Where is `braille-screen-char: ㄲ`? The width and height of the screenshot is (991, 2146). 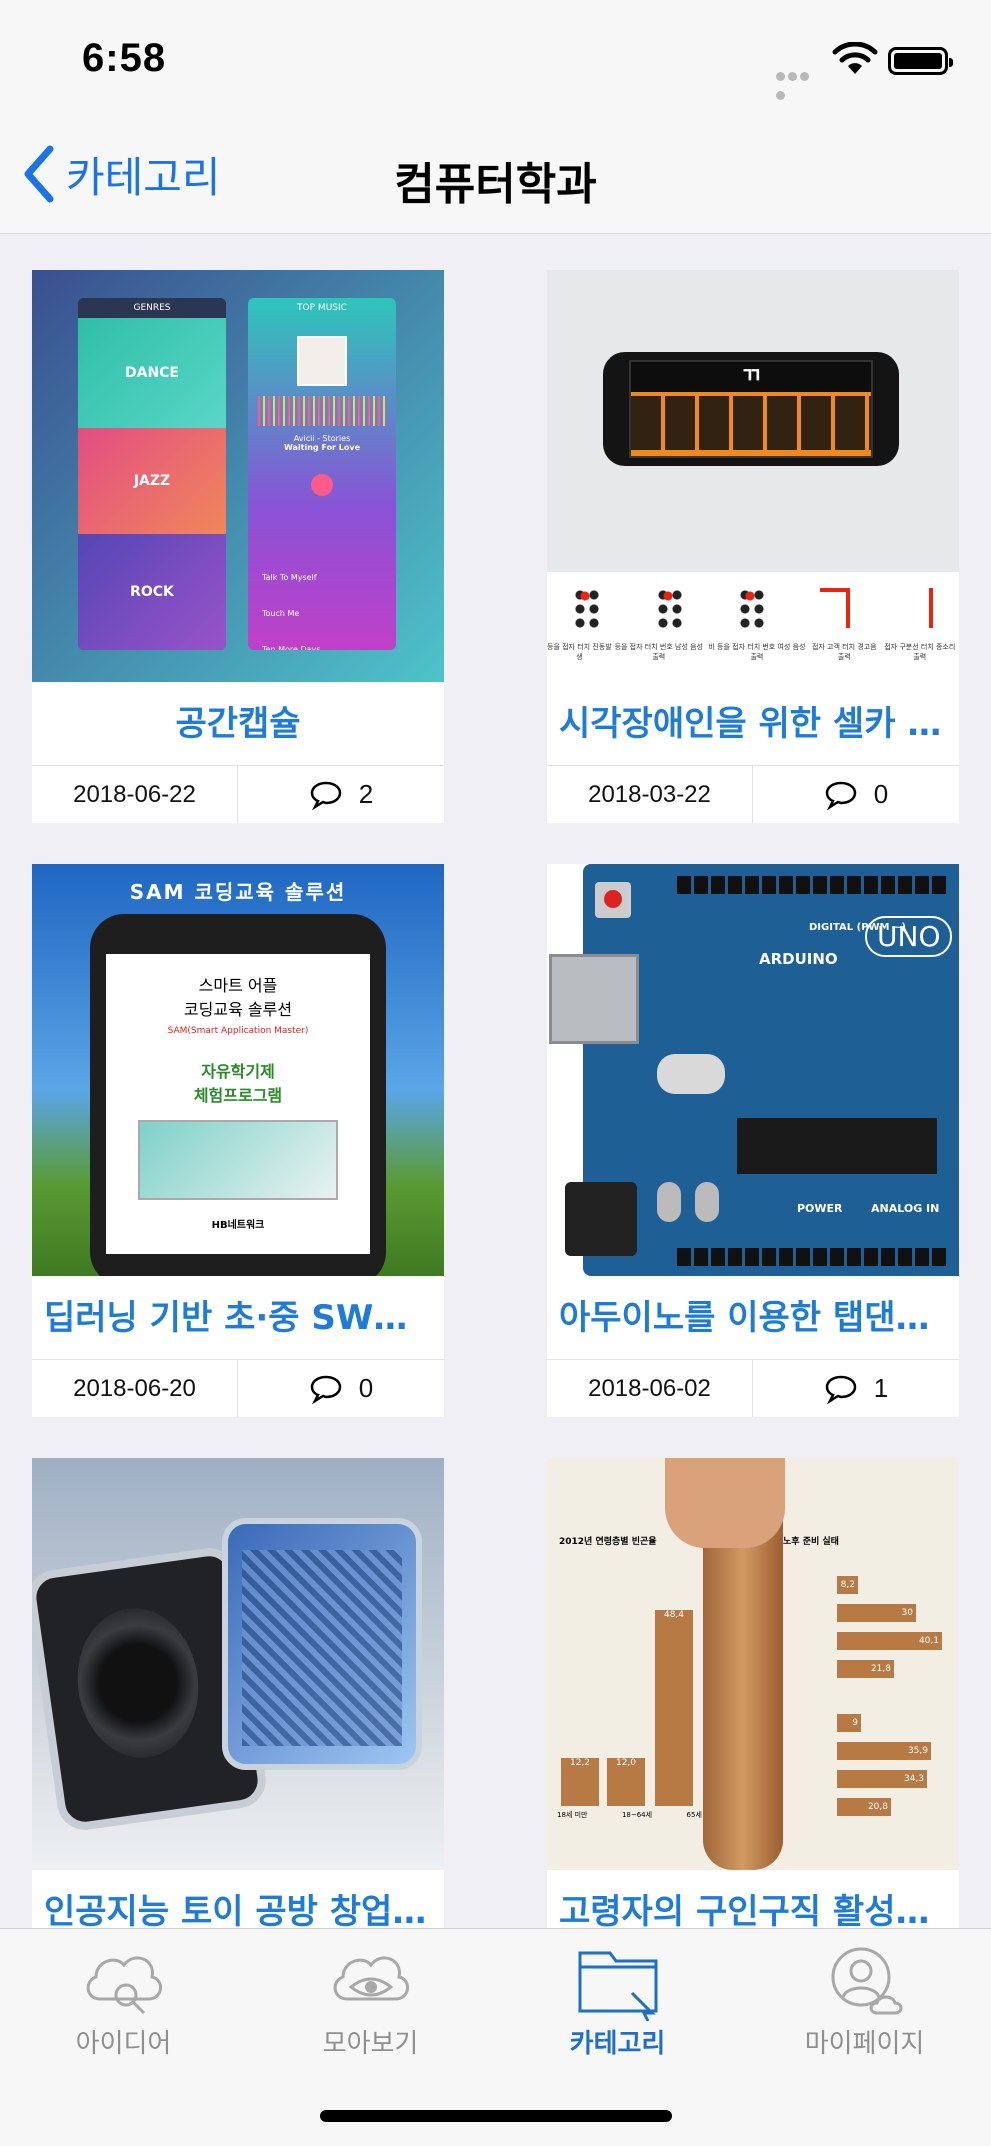
braille-screen-char: ㄲ is located at coordinates (751, 376).